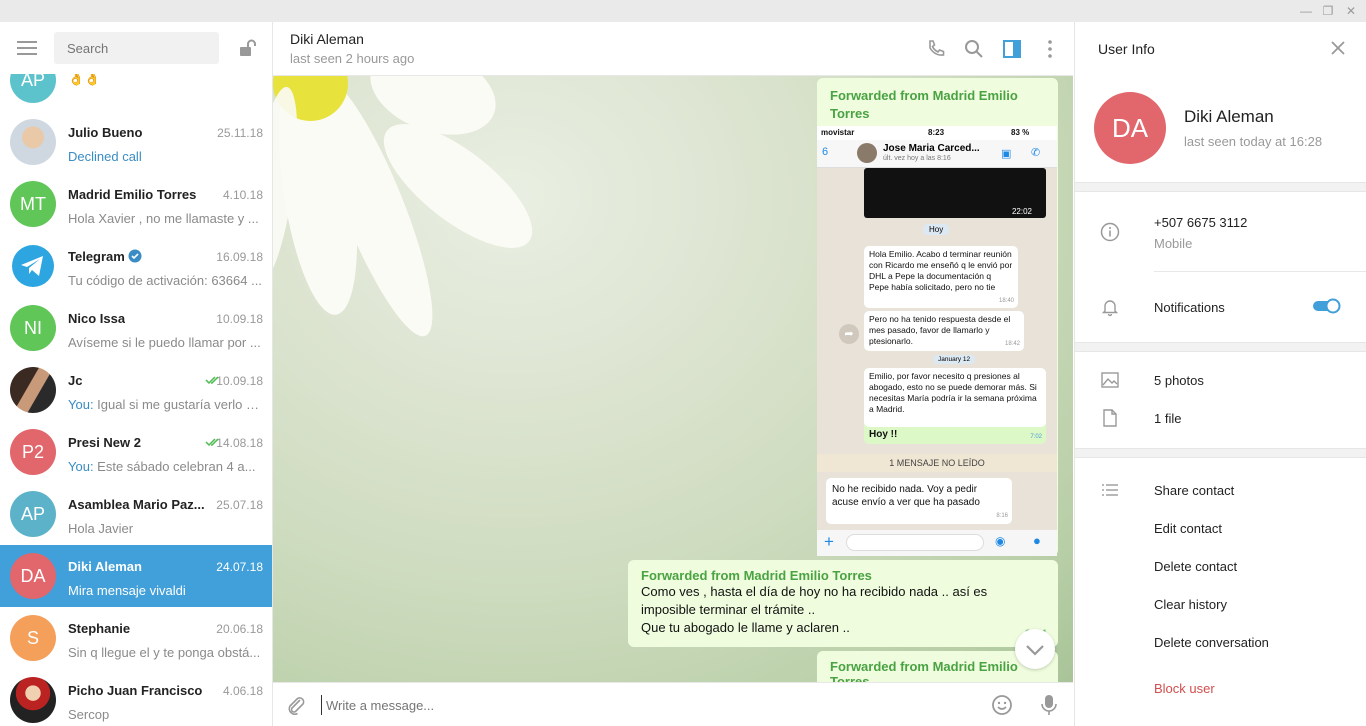 The image size is (1366, 726). What do you see at coordinates (239, 257) in the screenshot?
I see `chat-date: 16.09.18` at bounding box center [239, 257].